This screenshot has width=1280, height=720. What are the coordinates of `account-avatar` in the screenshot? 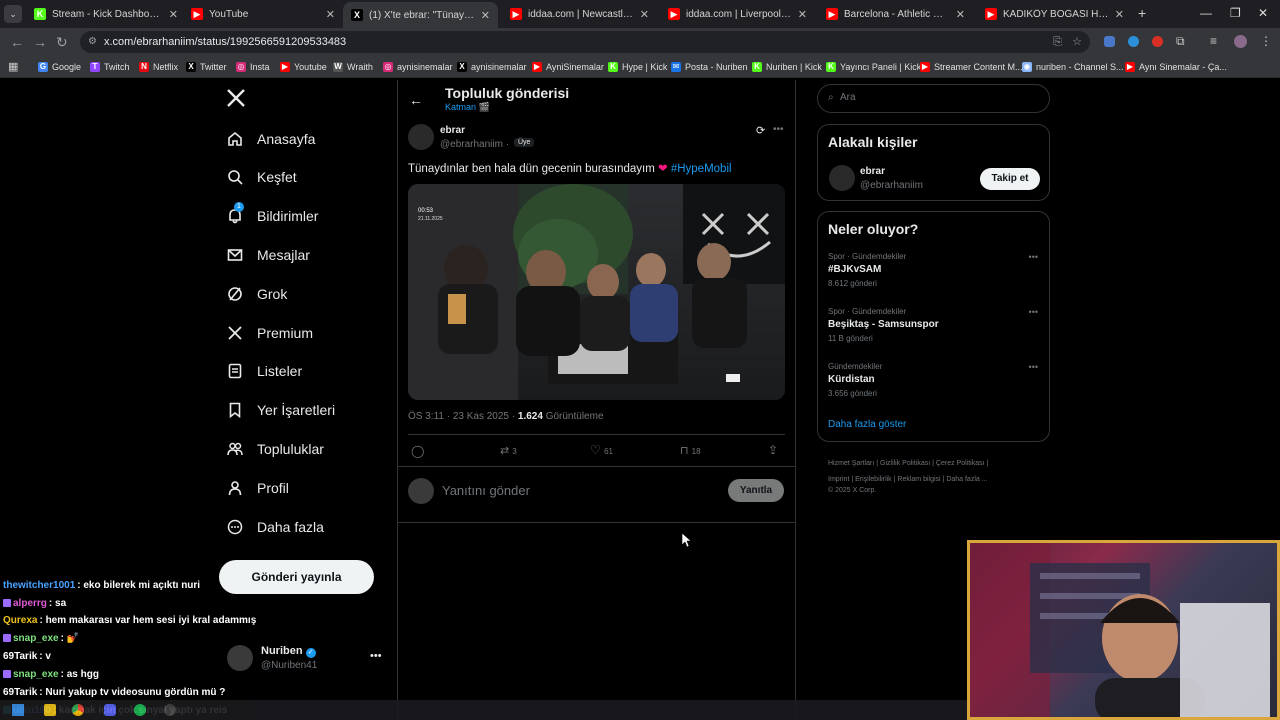 It's located at (240, 658).